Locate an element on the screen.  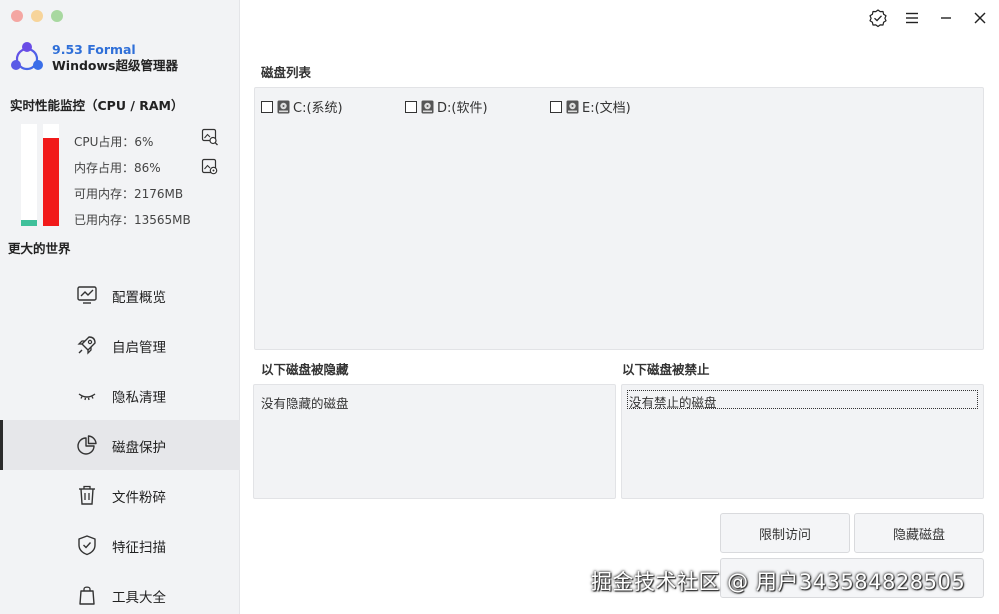
bag-icon is located at coordinates (87, 595).